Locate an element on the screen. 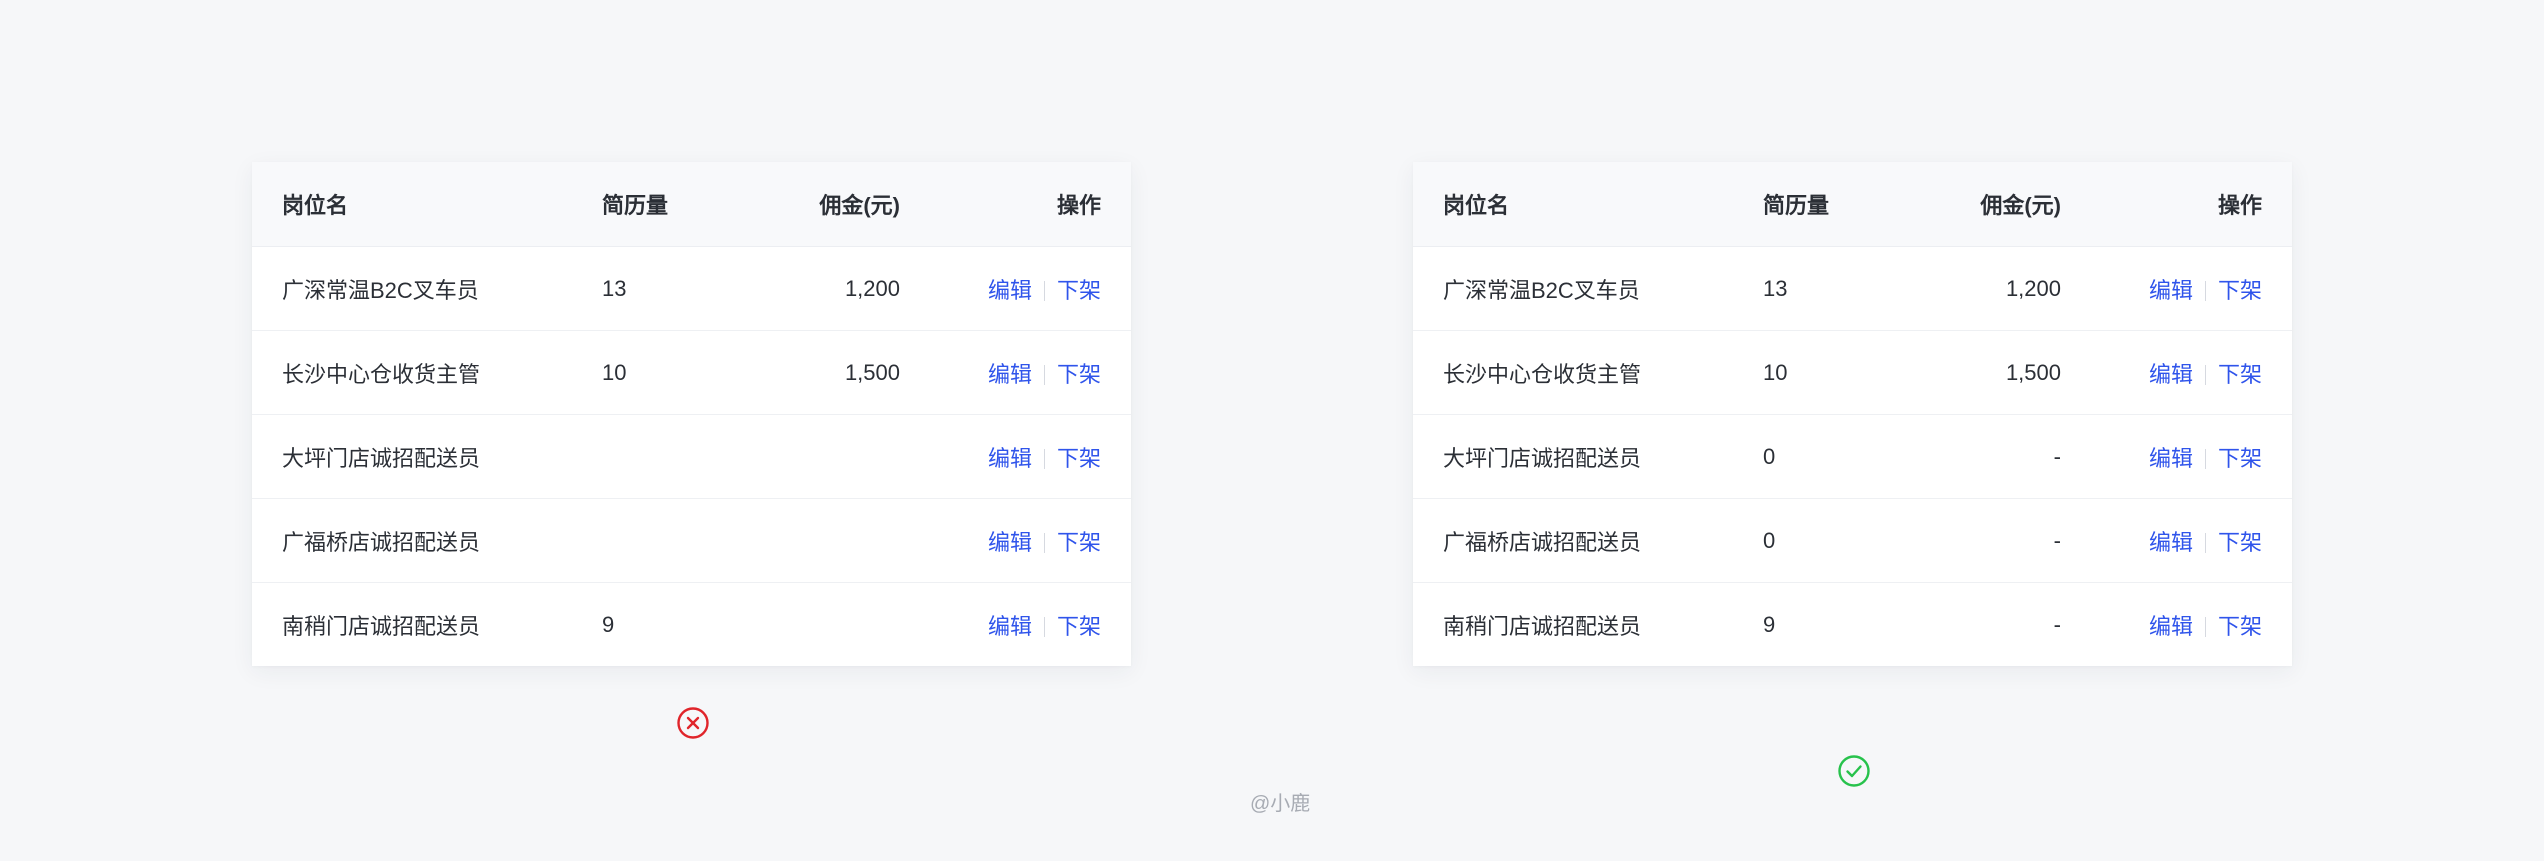  author-watermark: @小鹿 is located at coordinates (1280, 804).